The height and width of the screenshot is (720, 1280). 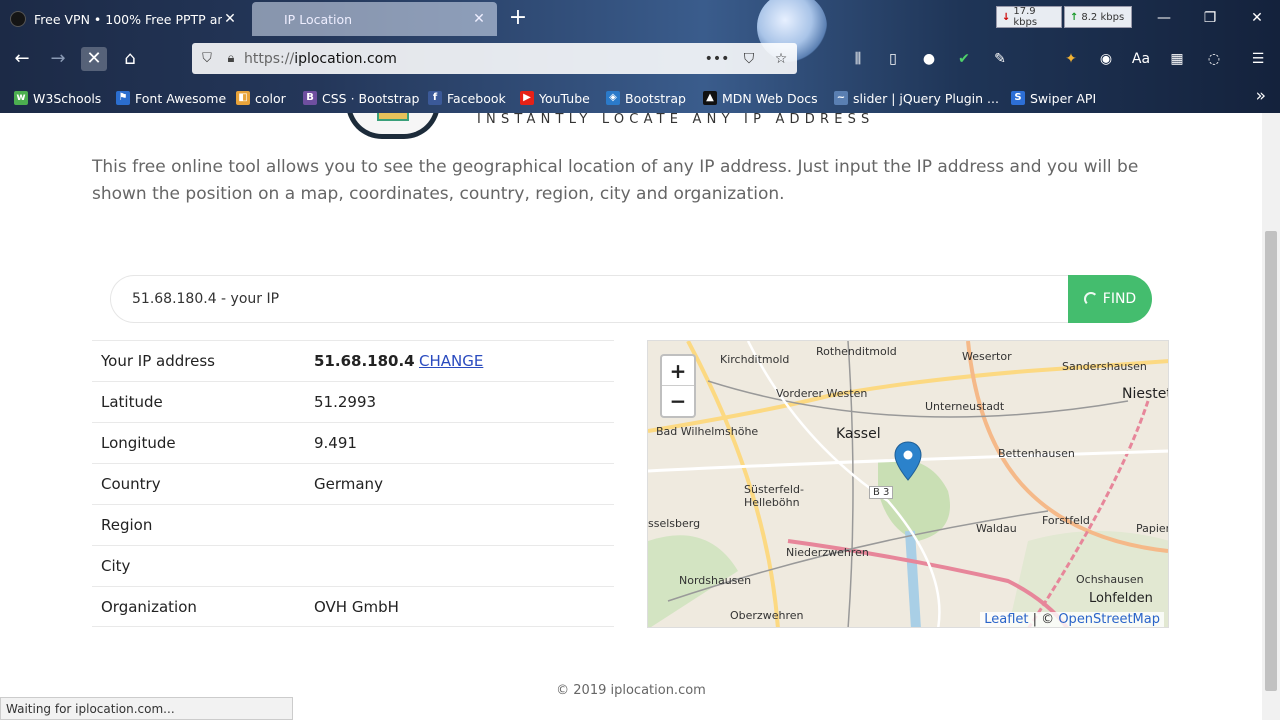 What do you see at coordinates (781, 59) in the screenshot?
I see `bookmark-star-icon: ☆` at bounding box center [781, 59].